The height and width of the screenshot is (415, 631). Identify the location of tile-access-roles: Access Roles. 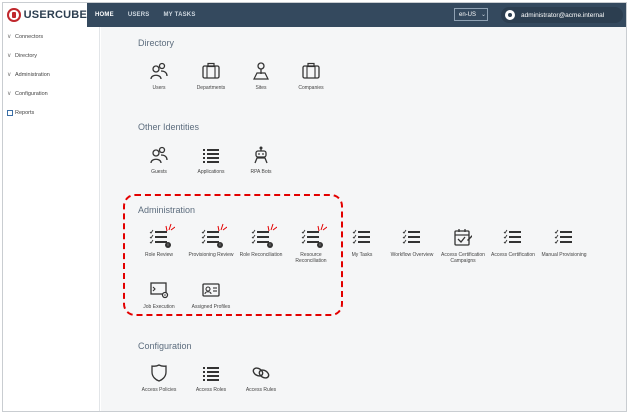
(211, 378).